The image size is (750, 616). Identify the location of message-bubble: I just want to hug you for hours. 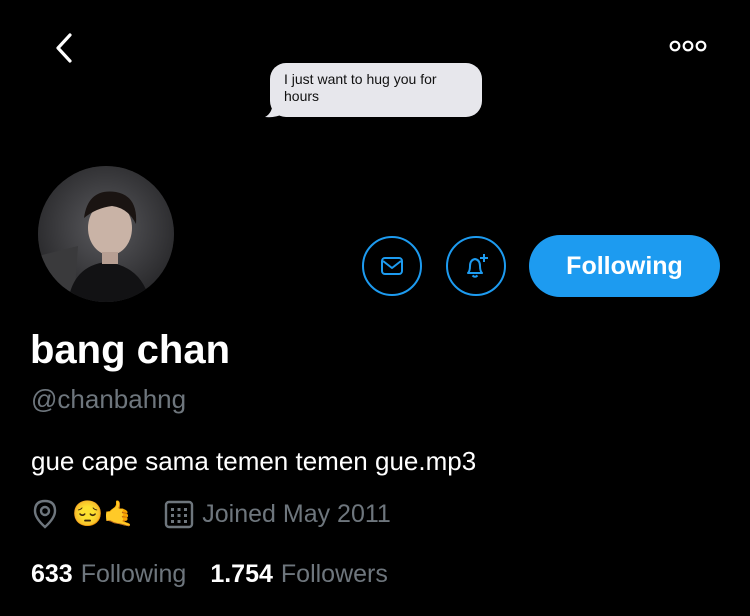
(376, 90).